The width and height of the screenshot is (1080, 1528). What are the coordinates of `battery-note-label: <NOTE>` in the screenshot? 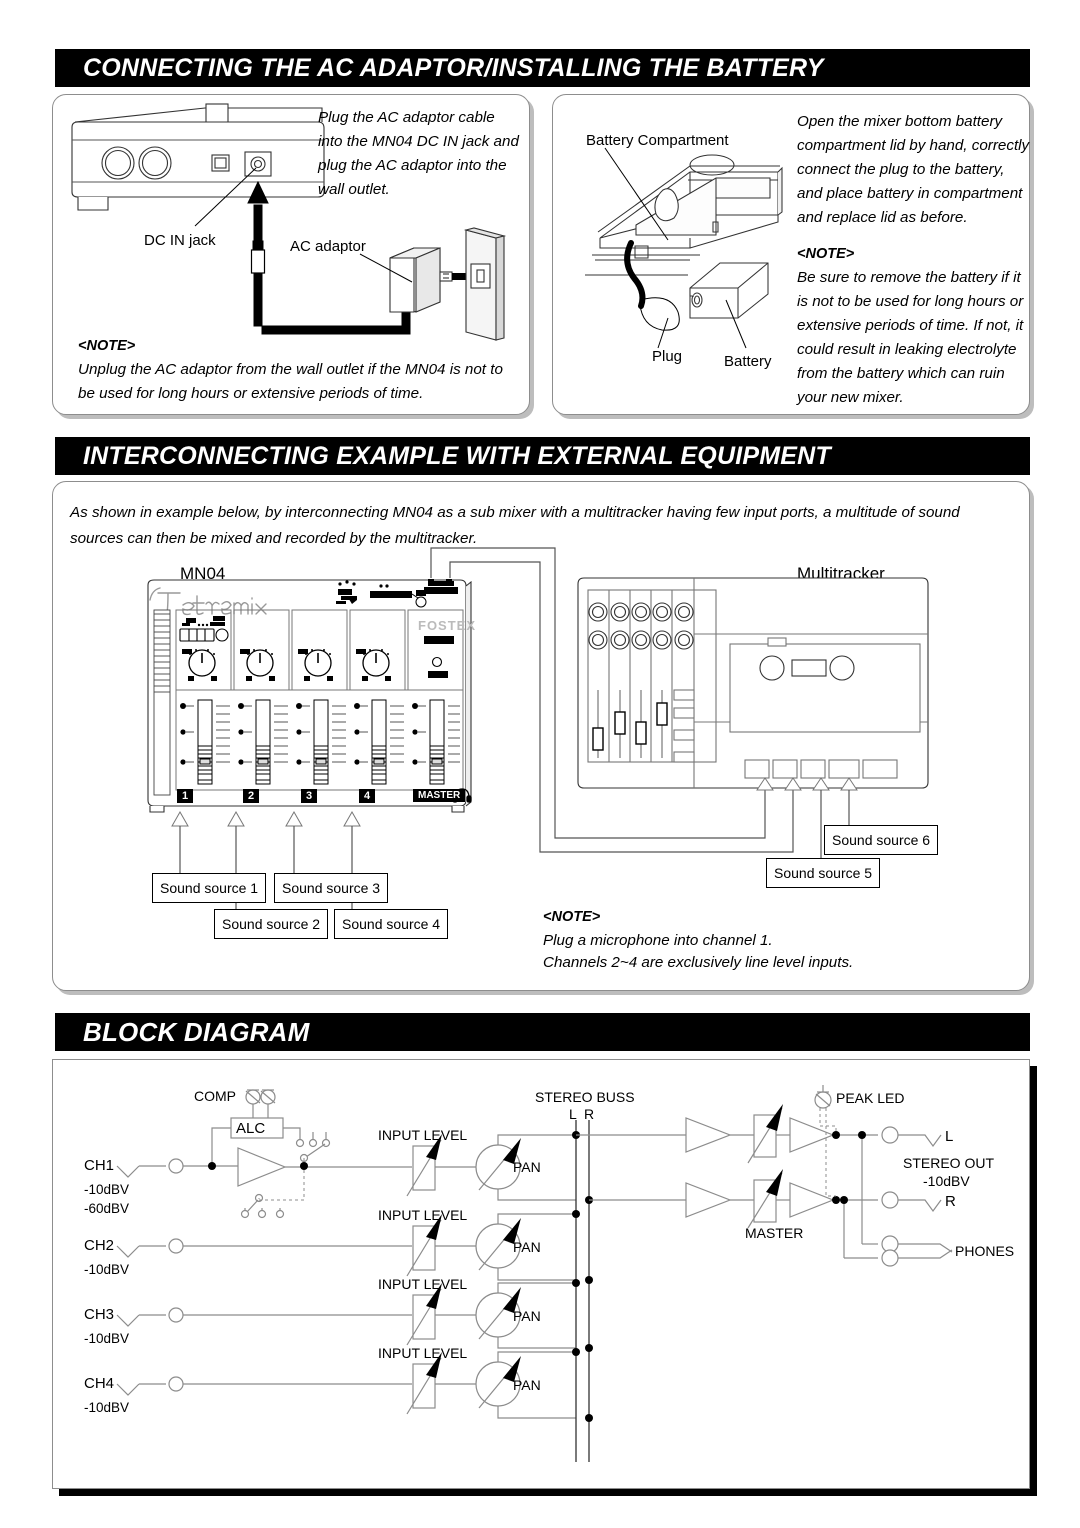 It's located at (826, 254).